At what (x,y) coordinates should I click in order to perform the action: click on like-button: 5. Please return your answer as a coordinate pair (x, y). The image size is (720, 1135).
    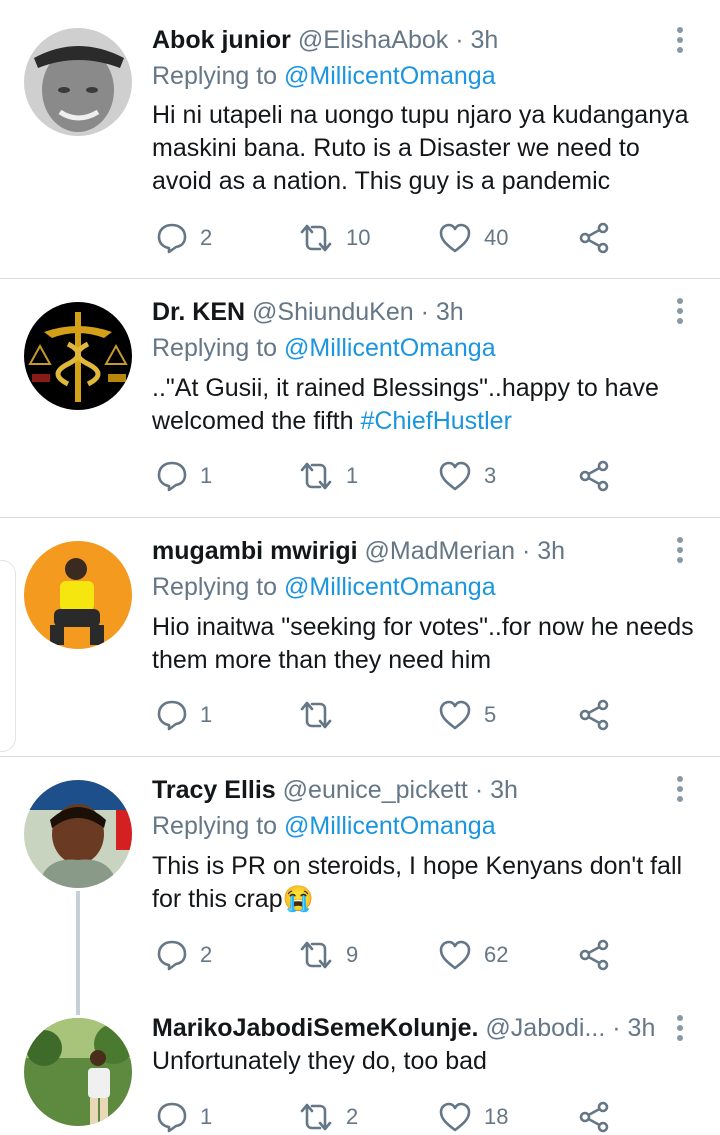
    Looking at the image, I should click on (467, 715).